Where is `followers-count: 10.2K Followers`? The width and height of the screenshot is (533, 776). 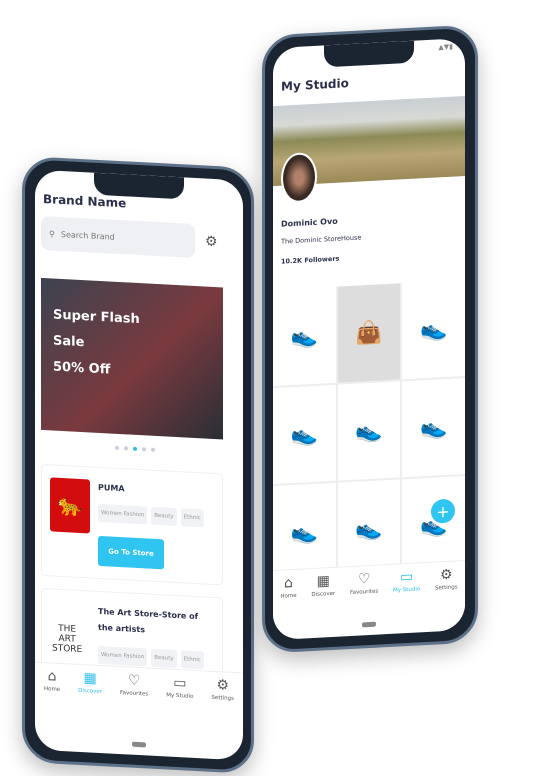 followers-count: 10.2K Followers is located at coordinates (310, 260).